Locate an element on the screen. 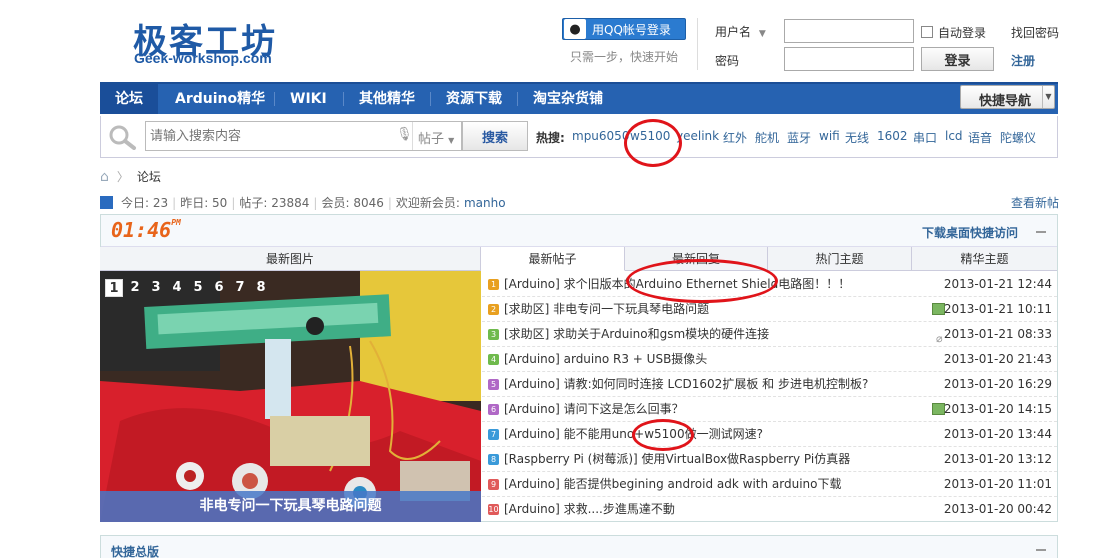  post-title: [Arduino] arduino R3 + USB摄像头 is located at coordinates (605, 359).